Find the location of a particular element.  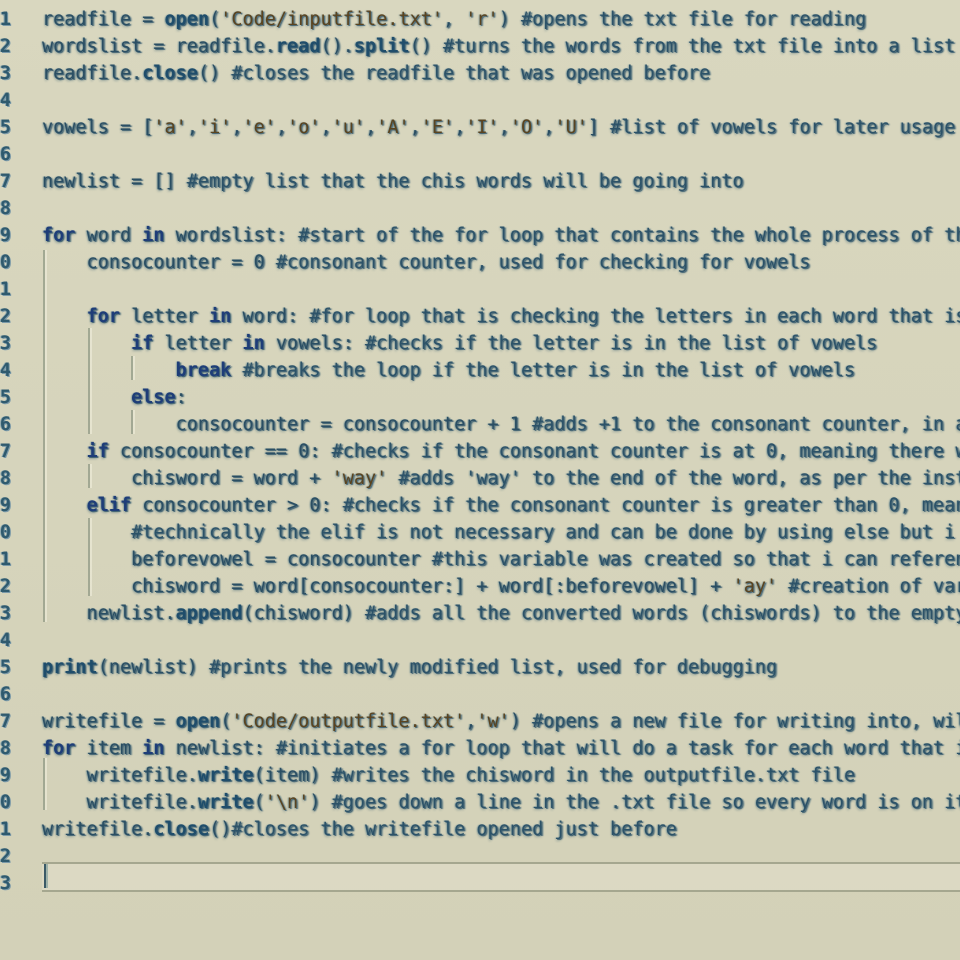

code-token: consocounter == 0: is located at coordinates (220, 451).